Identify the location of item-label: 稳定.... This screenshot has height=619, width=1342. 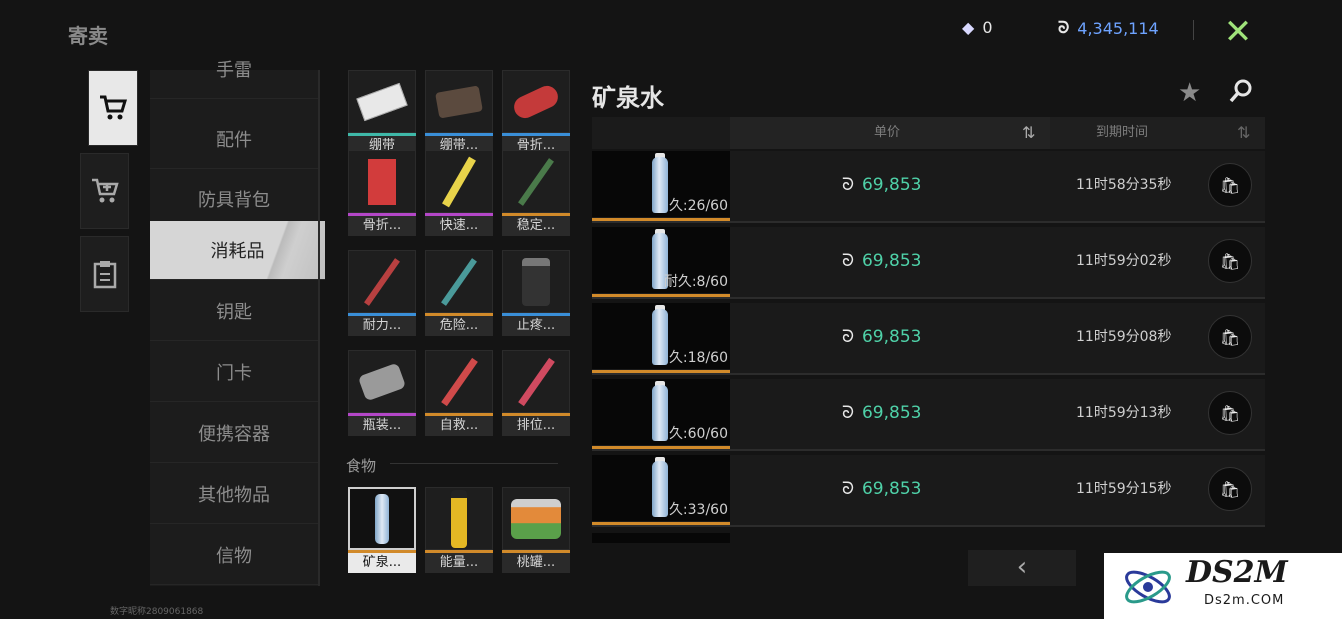
(536, 226).